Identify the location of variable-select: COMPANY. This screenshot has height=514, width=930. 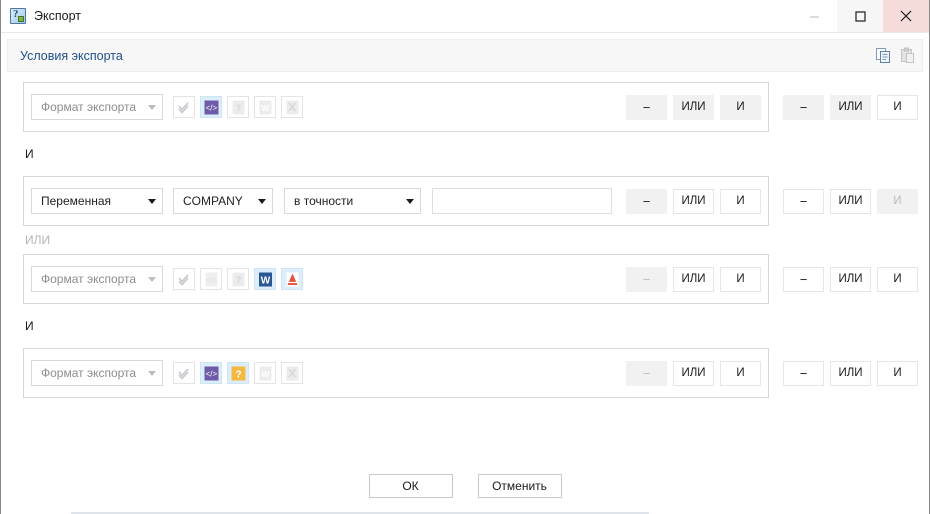
(223, 201).